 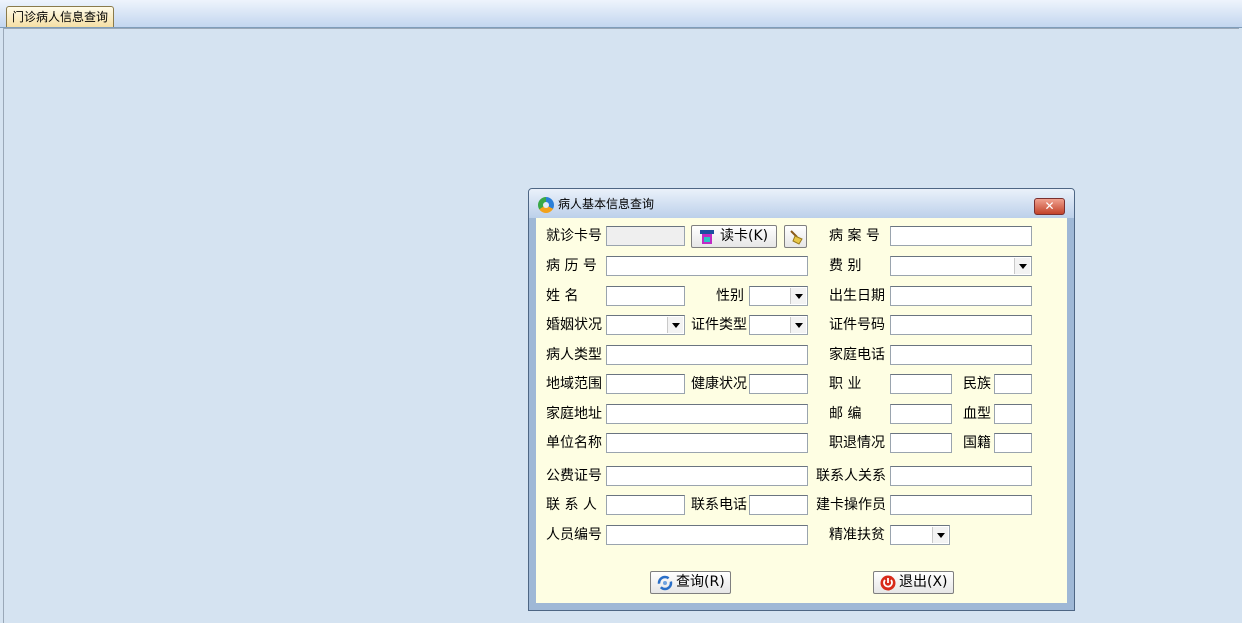 I want to click on contact-person-input, so click(x=645, y=505).